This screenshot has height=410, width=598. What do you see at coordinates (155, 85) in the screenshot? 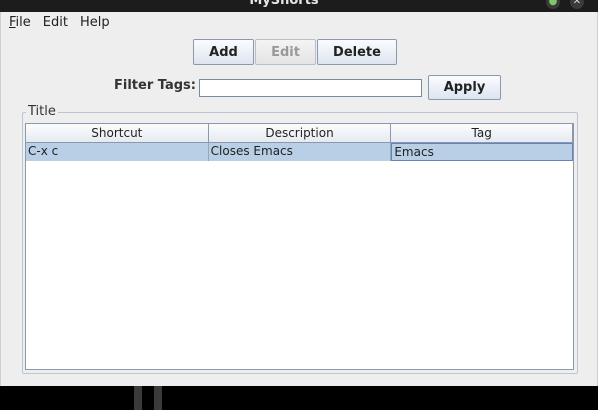
I see `filter-tags-label: Filter Tags:` at bounding box center [155, 85].